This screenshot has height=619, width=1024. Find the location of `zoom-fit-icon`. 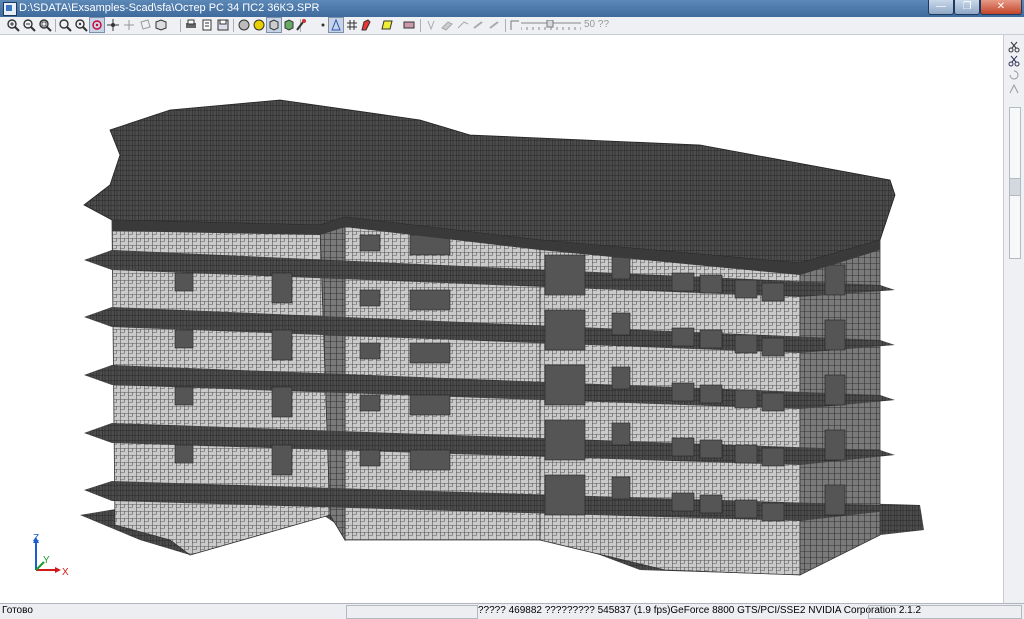

zoom-fit-icon is located at coordinates (81, 25).